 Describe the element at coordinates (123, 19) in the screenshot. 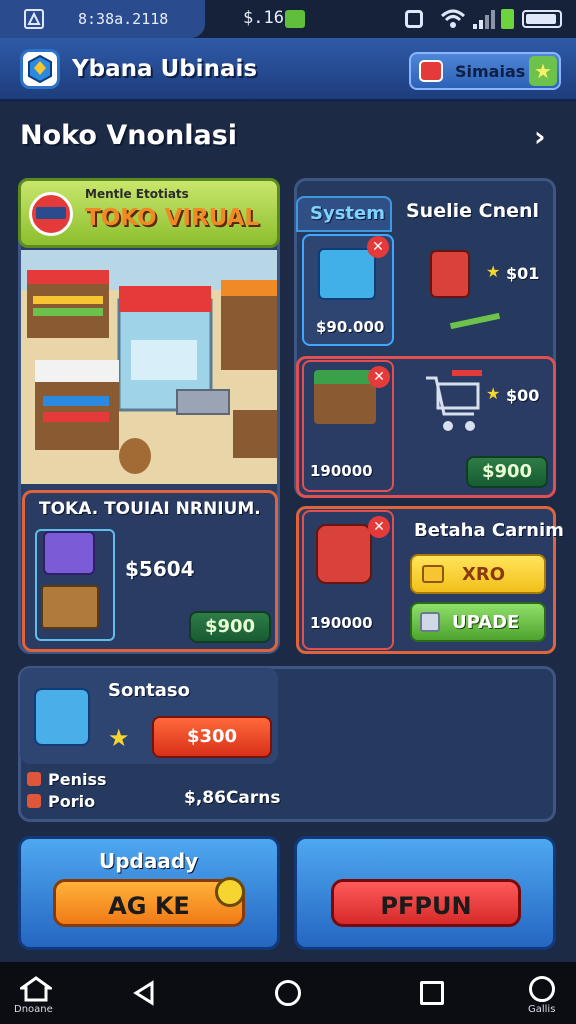

I see `status-time: 8:38a.2118` at that location.